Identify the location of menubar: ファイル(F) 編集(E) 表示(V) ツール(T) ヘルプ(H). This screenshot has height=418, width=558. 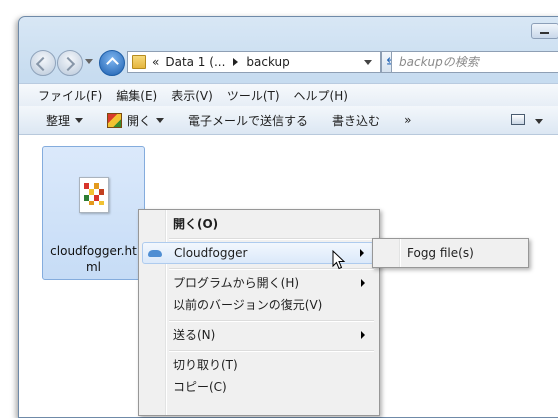
(288, 95).